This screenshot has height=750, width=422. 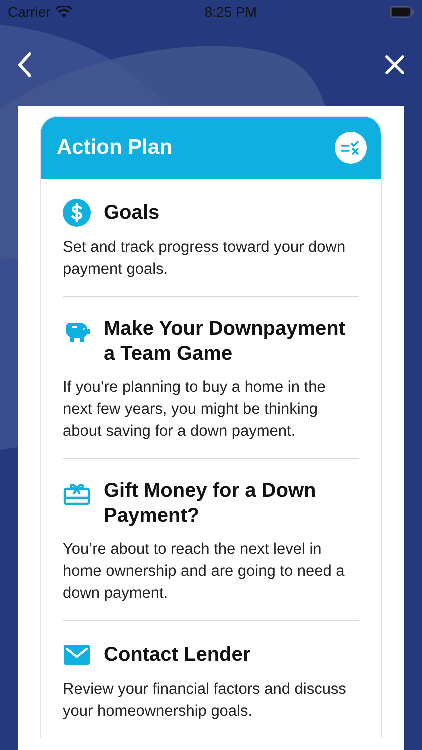 What do you see at coordinates (25, 65) in the screenshot?
I see `back-icon` at bounding box center [25, 65].